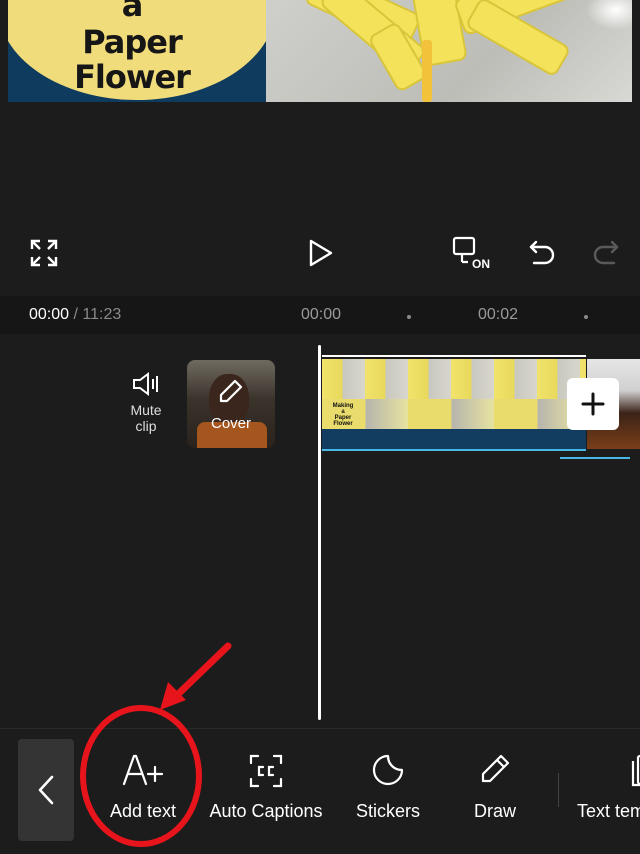 Image resolution: width=640 pixels, height=854 pixels. Describe the element at coordinates (388, 791) in the screenshot. I see `tool-stickers: Stickers` at that location.